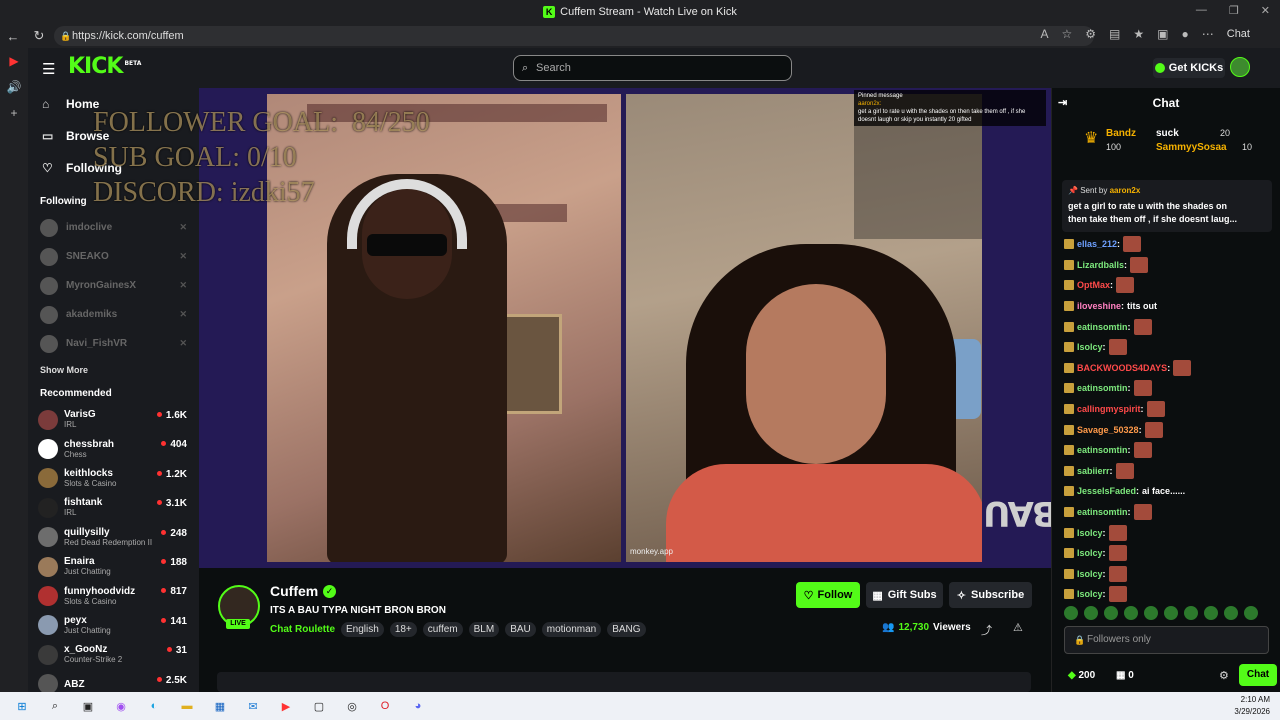  What do you see at coordinates (986, 630) in the screenshot?
I see `share-icon: ⤴` at bounding box center [986, 630].